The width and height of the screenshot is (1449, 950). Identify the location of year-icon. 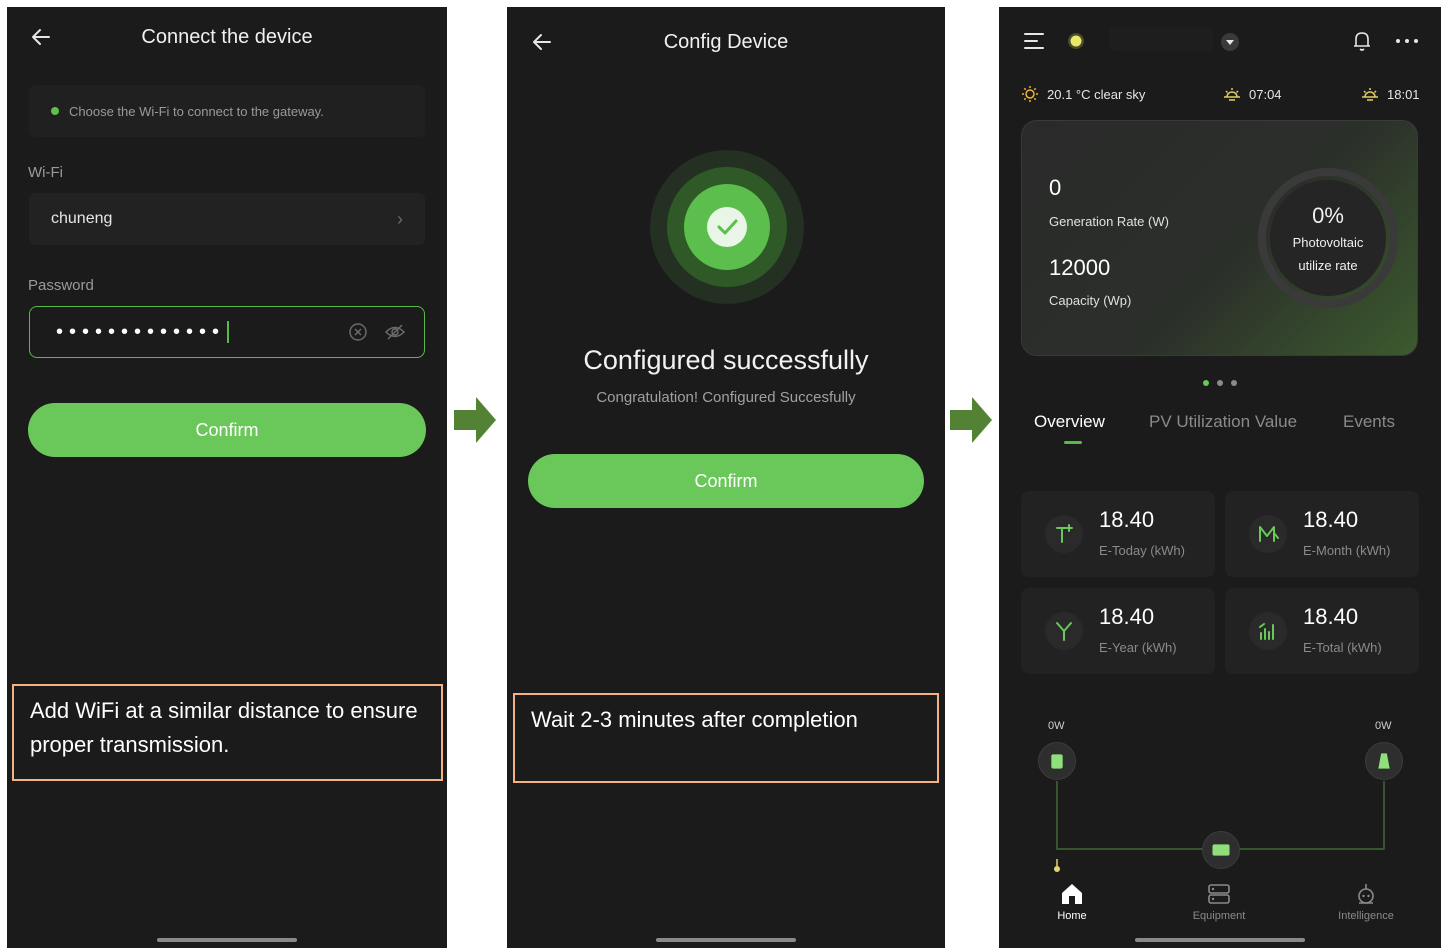
(1064, 631).